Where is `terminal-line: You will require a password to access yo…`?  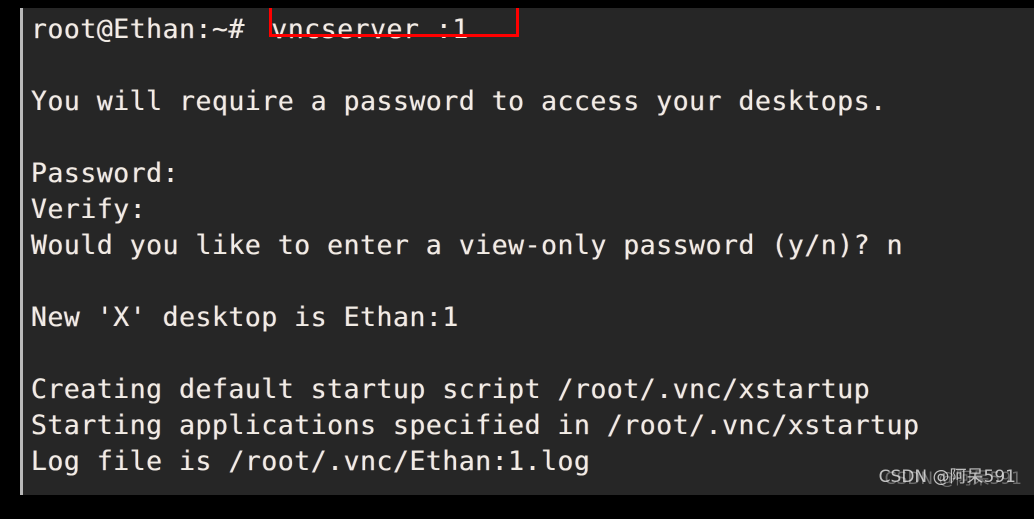 terminal-line: You will require a password to access yo… is located at coordinates (459, 101).